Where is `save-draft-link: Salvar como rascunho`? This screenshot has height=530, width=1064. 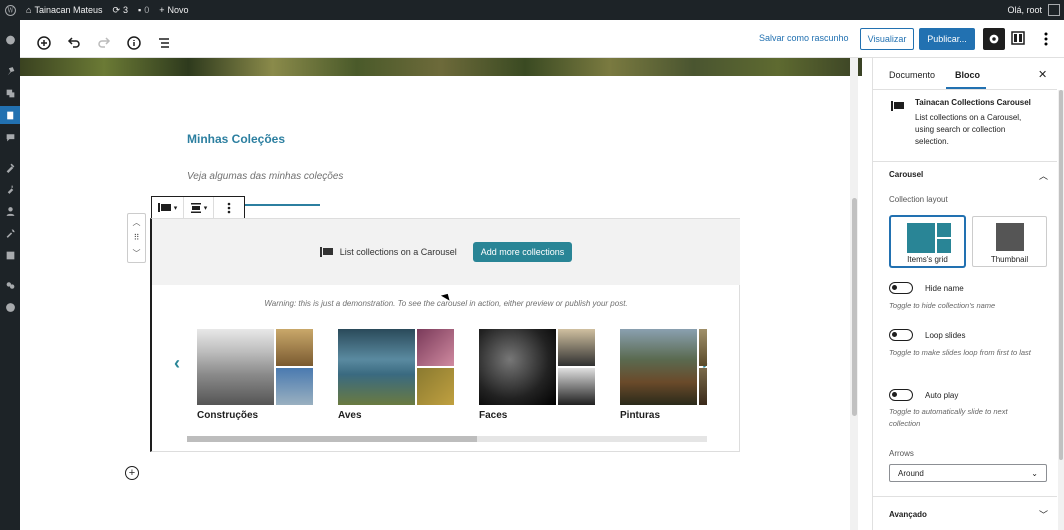 save-draft-link: Salvar como rascunho is located at coordinates (804, 38).